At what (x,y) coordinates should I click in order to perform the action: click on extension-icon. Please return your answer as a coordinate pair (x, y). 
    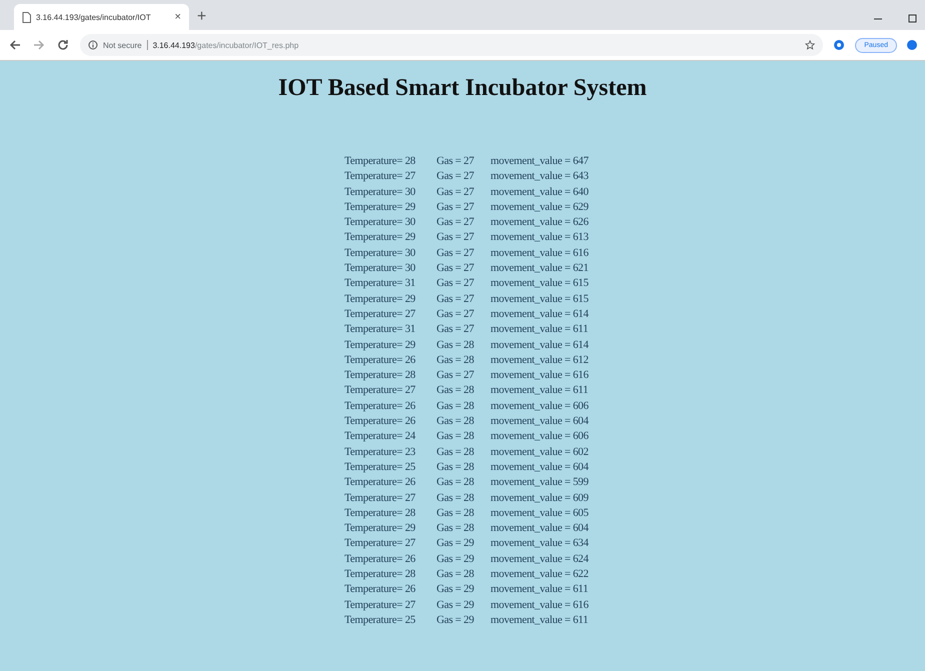
    Looking at the image, I should click on (839, 45).